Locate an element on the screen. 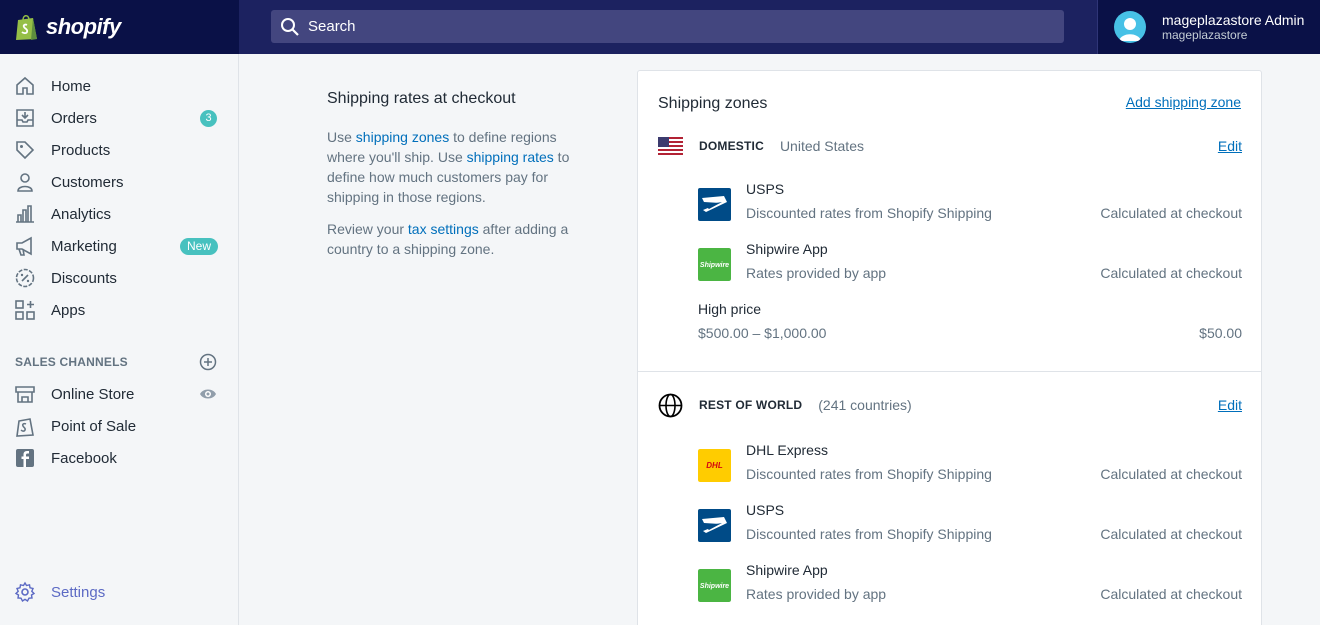 The height and width of the screenshot is (625, 1320). sidebar-item-analytics: Analytics is located at coordinates (119, 214).